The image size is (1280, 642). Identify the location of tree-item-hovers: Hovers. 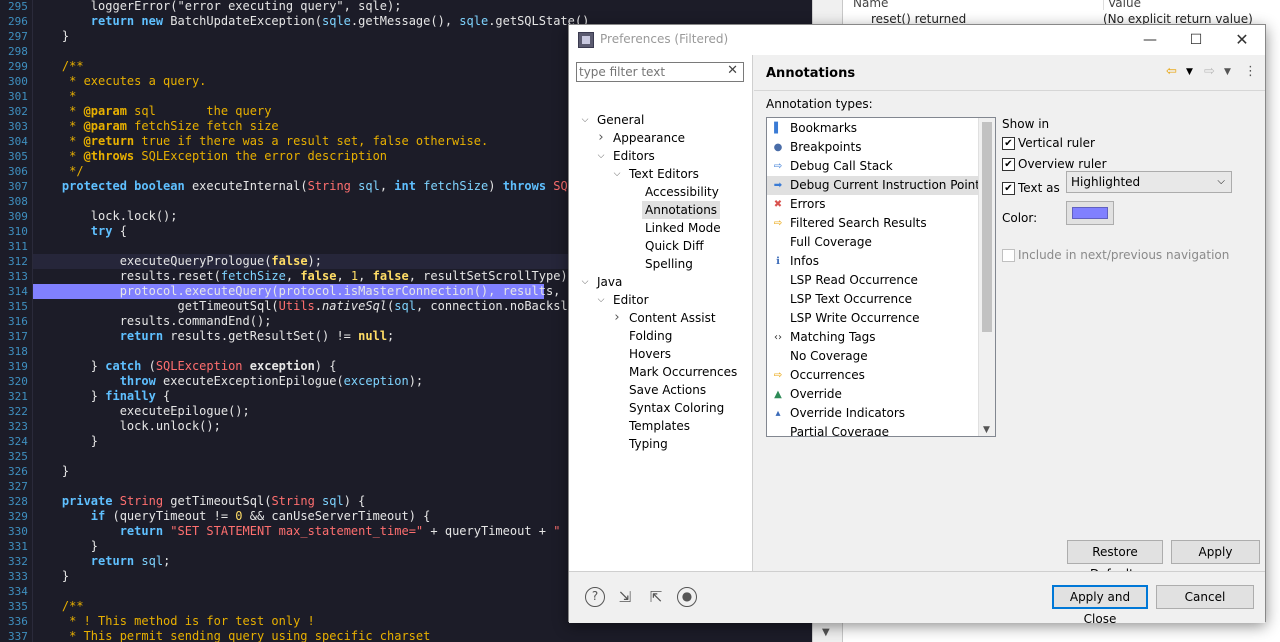
(650, 354).